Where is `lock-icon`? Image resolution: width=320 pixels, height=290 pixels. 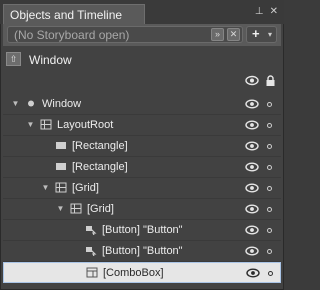 lock-icon is located at coordinates (270, 81).